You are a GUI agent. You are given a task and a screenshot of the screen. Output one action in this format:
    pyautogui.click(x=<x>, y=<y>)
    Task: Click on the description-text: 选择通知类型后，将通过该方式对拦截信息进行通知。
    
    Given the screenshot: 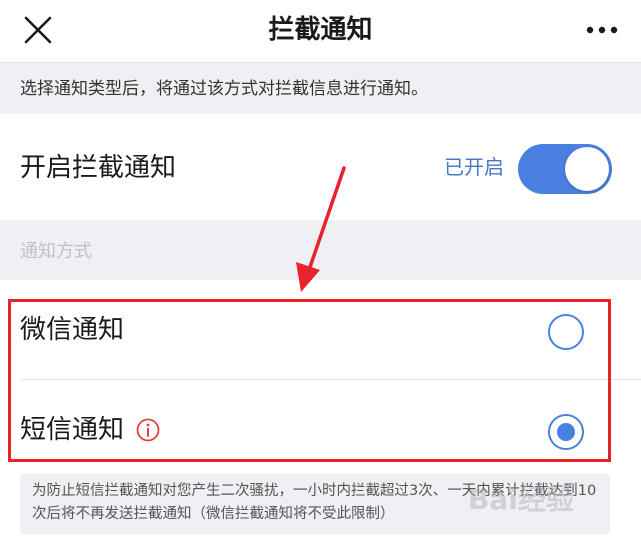 What is the action you would take?
    pyautogui.click(x=224, y=89)
    